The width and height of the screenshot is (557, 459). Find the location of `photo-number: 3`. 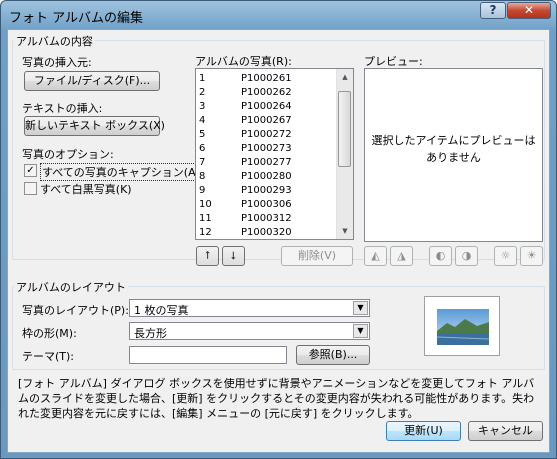

photo-number: 3 is located at coordinates (202, 106).